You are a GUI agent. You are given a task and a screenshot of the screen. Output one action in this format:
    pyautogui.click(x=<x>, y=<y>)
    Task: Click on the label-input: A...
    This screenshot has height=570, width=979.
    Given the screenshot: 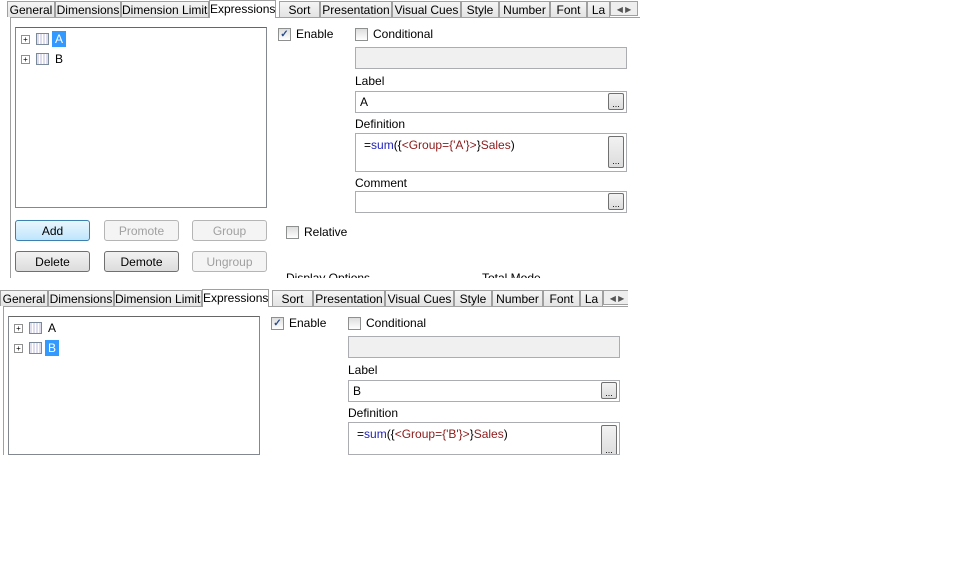 What is the action you would take?
    pyautogui.click(x=491, y=102)
    